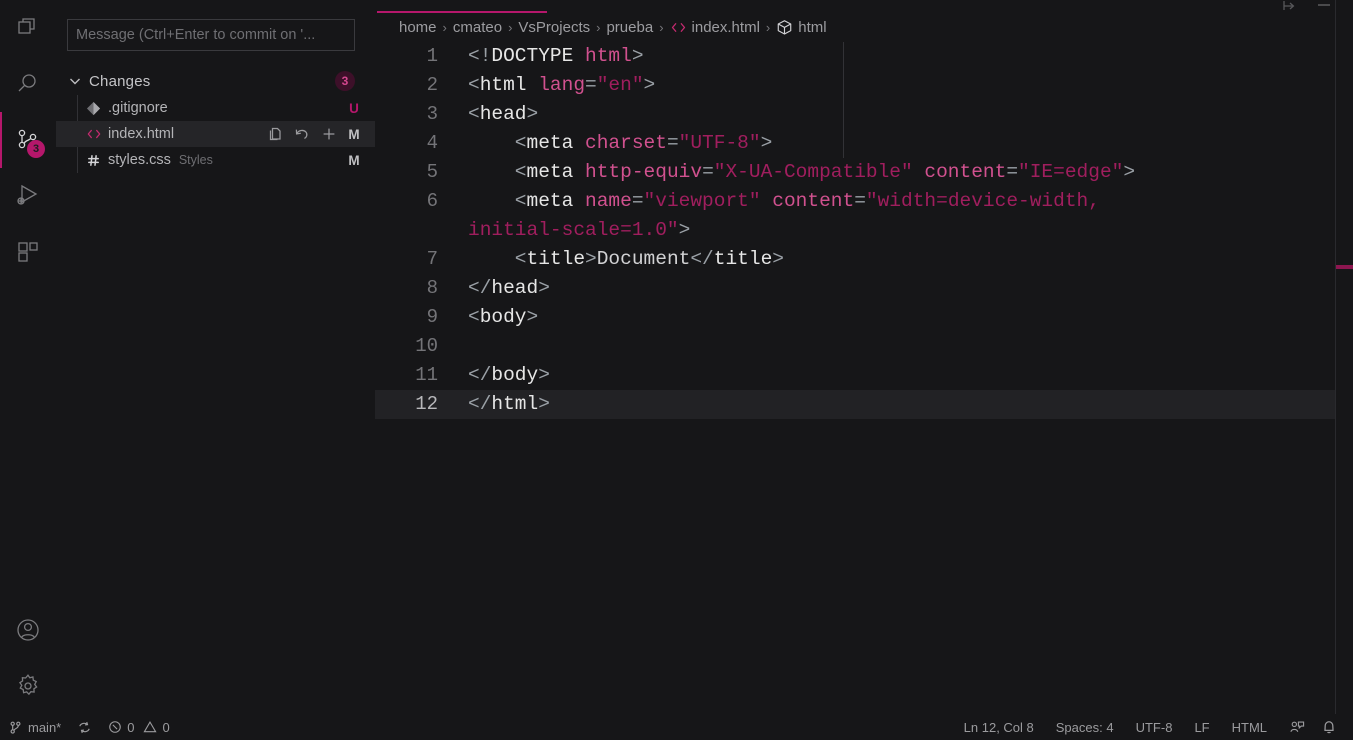 The image size is (1353, 740). Describe the element at coordinates (75, 81) in the screenshot. I see `chevron-down-icon` at that location.